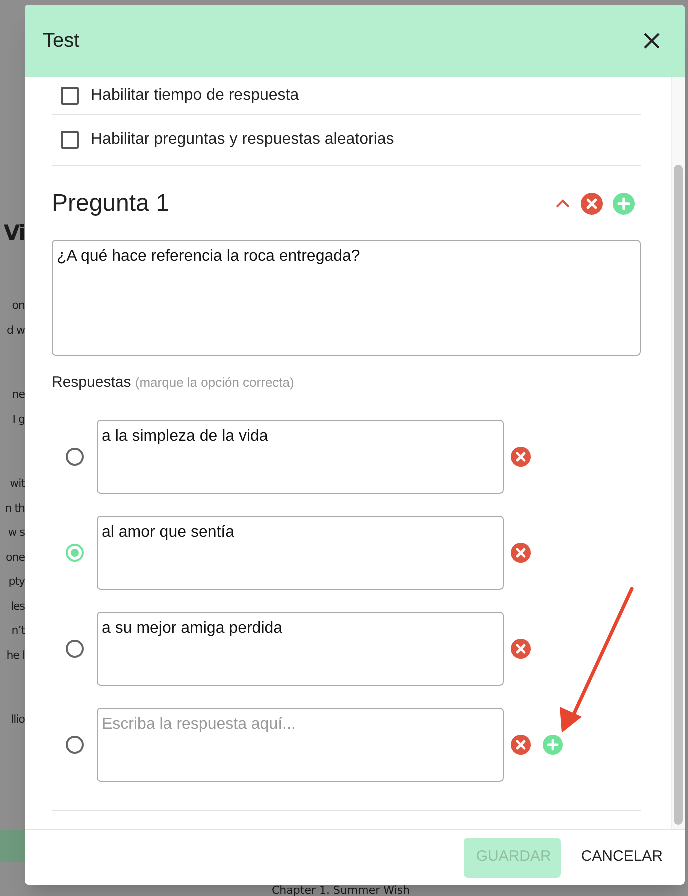 Image resolution: width=688 pixels, height=896 pixels. I want to click on answer-field: a su mejor amiga perdida, so click(300, 649).